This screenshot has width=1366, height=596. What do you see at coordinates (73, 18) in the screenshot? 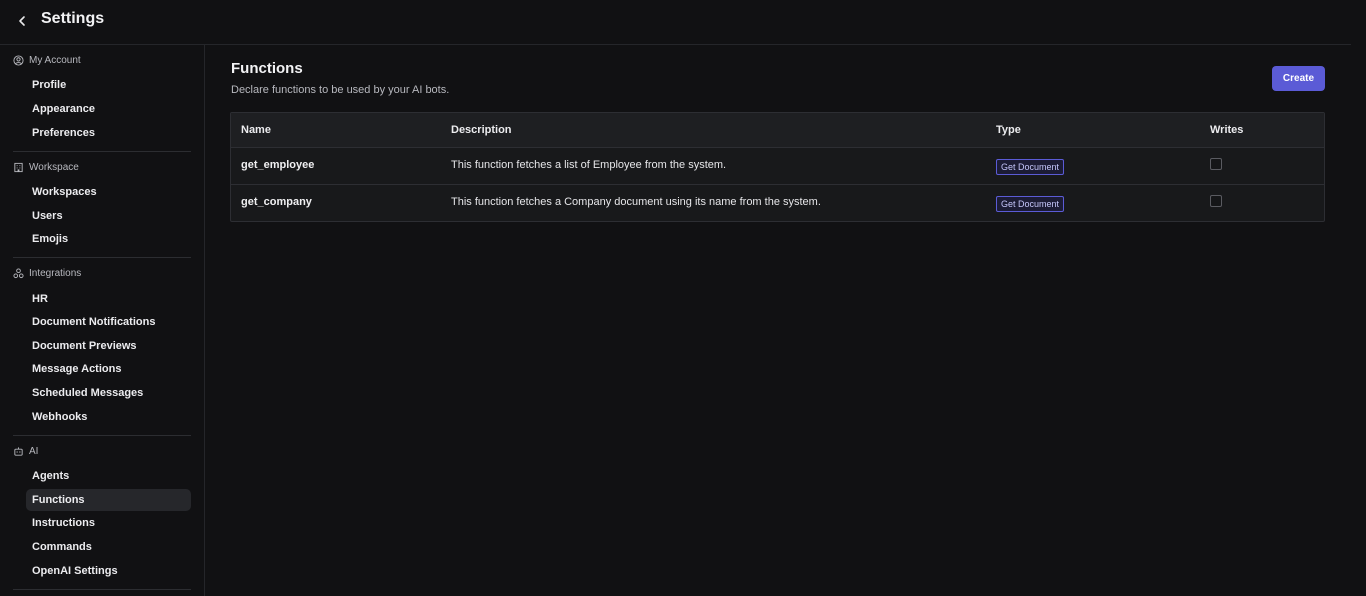
I see `settings-title: Settings` at bounding box center [73, 18].